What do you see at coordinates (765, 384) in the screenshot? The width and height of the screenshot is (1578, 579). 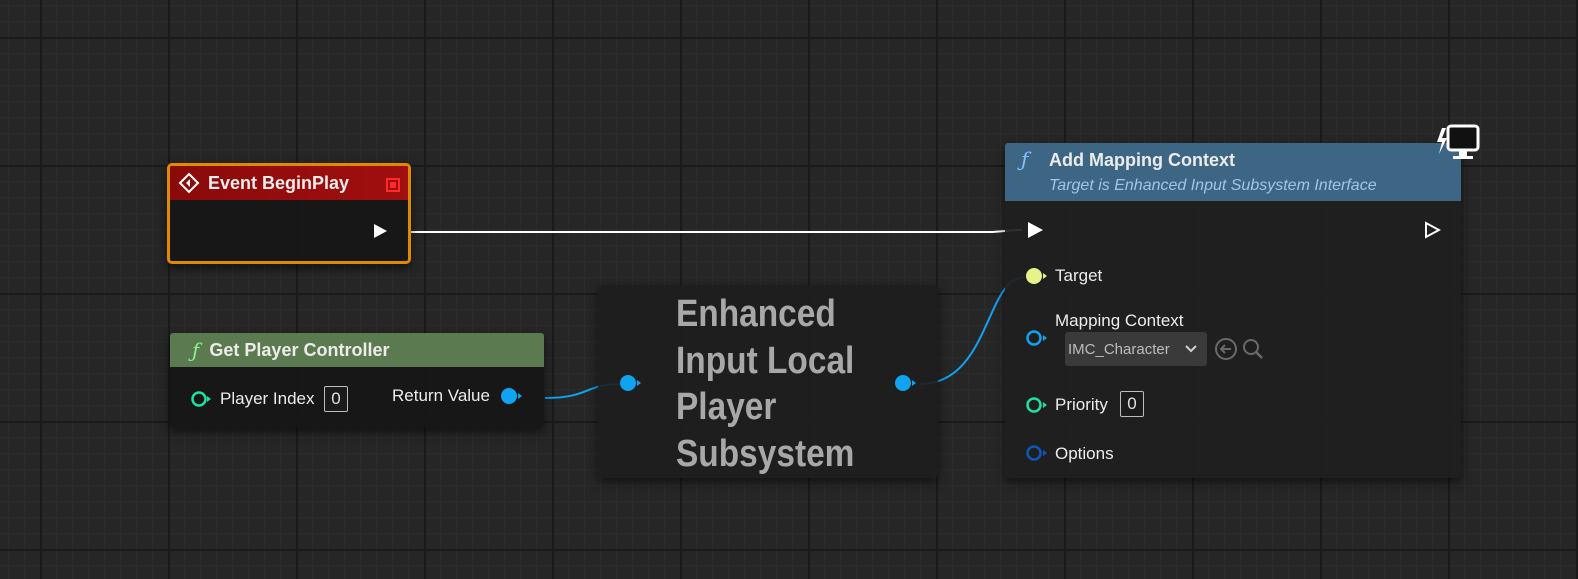 I see `subsystem-title: Enhanced Input Local Player Subsystem` at bounding box center [765, 384].